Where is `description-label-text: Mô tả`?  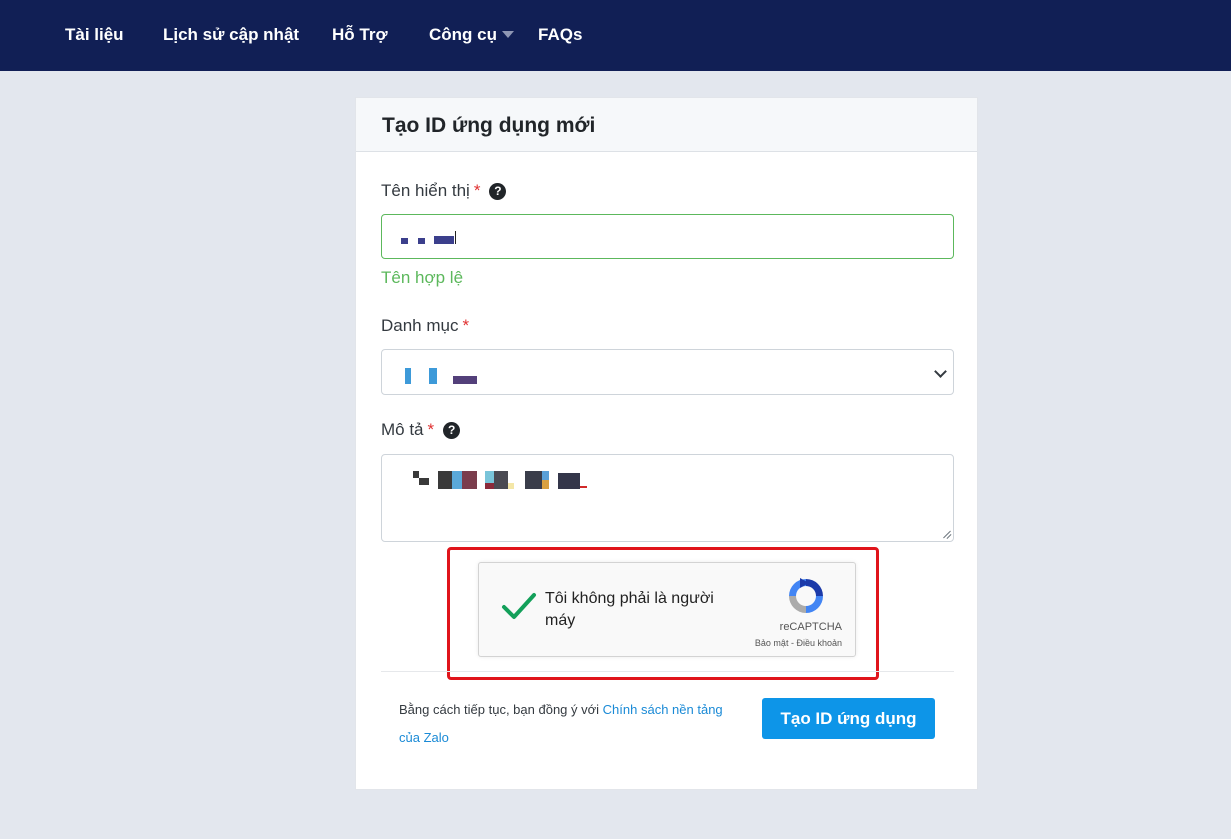 description-label-text: Mô tả is located at coordinates (402, 429).